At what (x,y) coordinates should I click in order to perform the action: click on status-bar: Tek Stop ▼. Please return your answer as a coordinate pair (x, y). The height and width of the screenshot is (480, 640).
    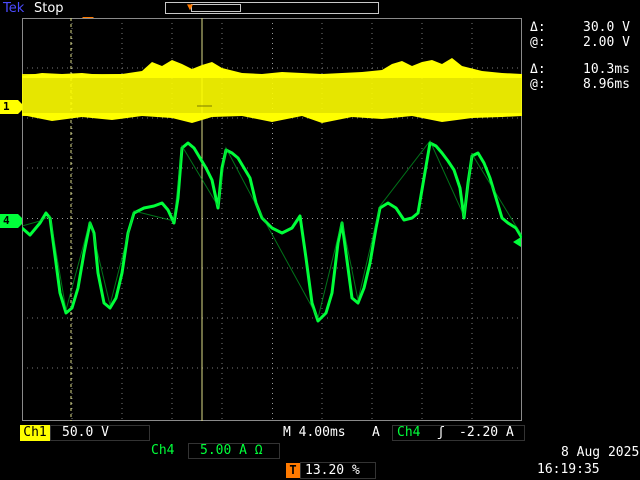
    Looking at the image, I should click on (320, 9).